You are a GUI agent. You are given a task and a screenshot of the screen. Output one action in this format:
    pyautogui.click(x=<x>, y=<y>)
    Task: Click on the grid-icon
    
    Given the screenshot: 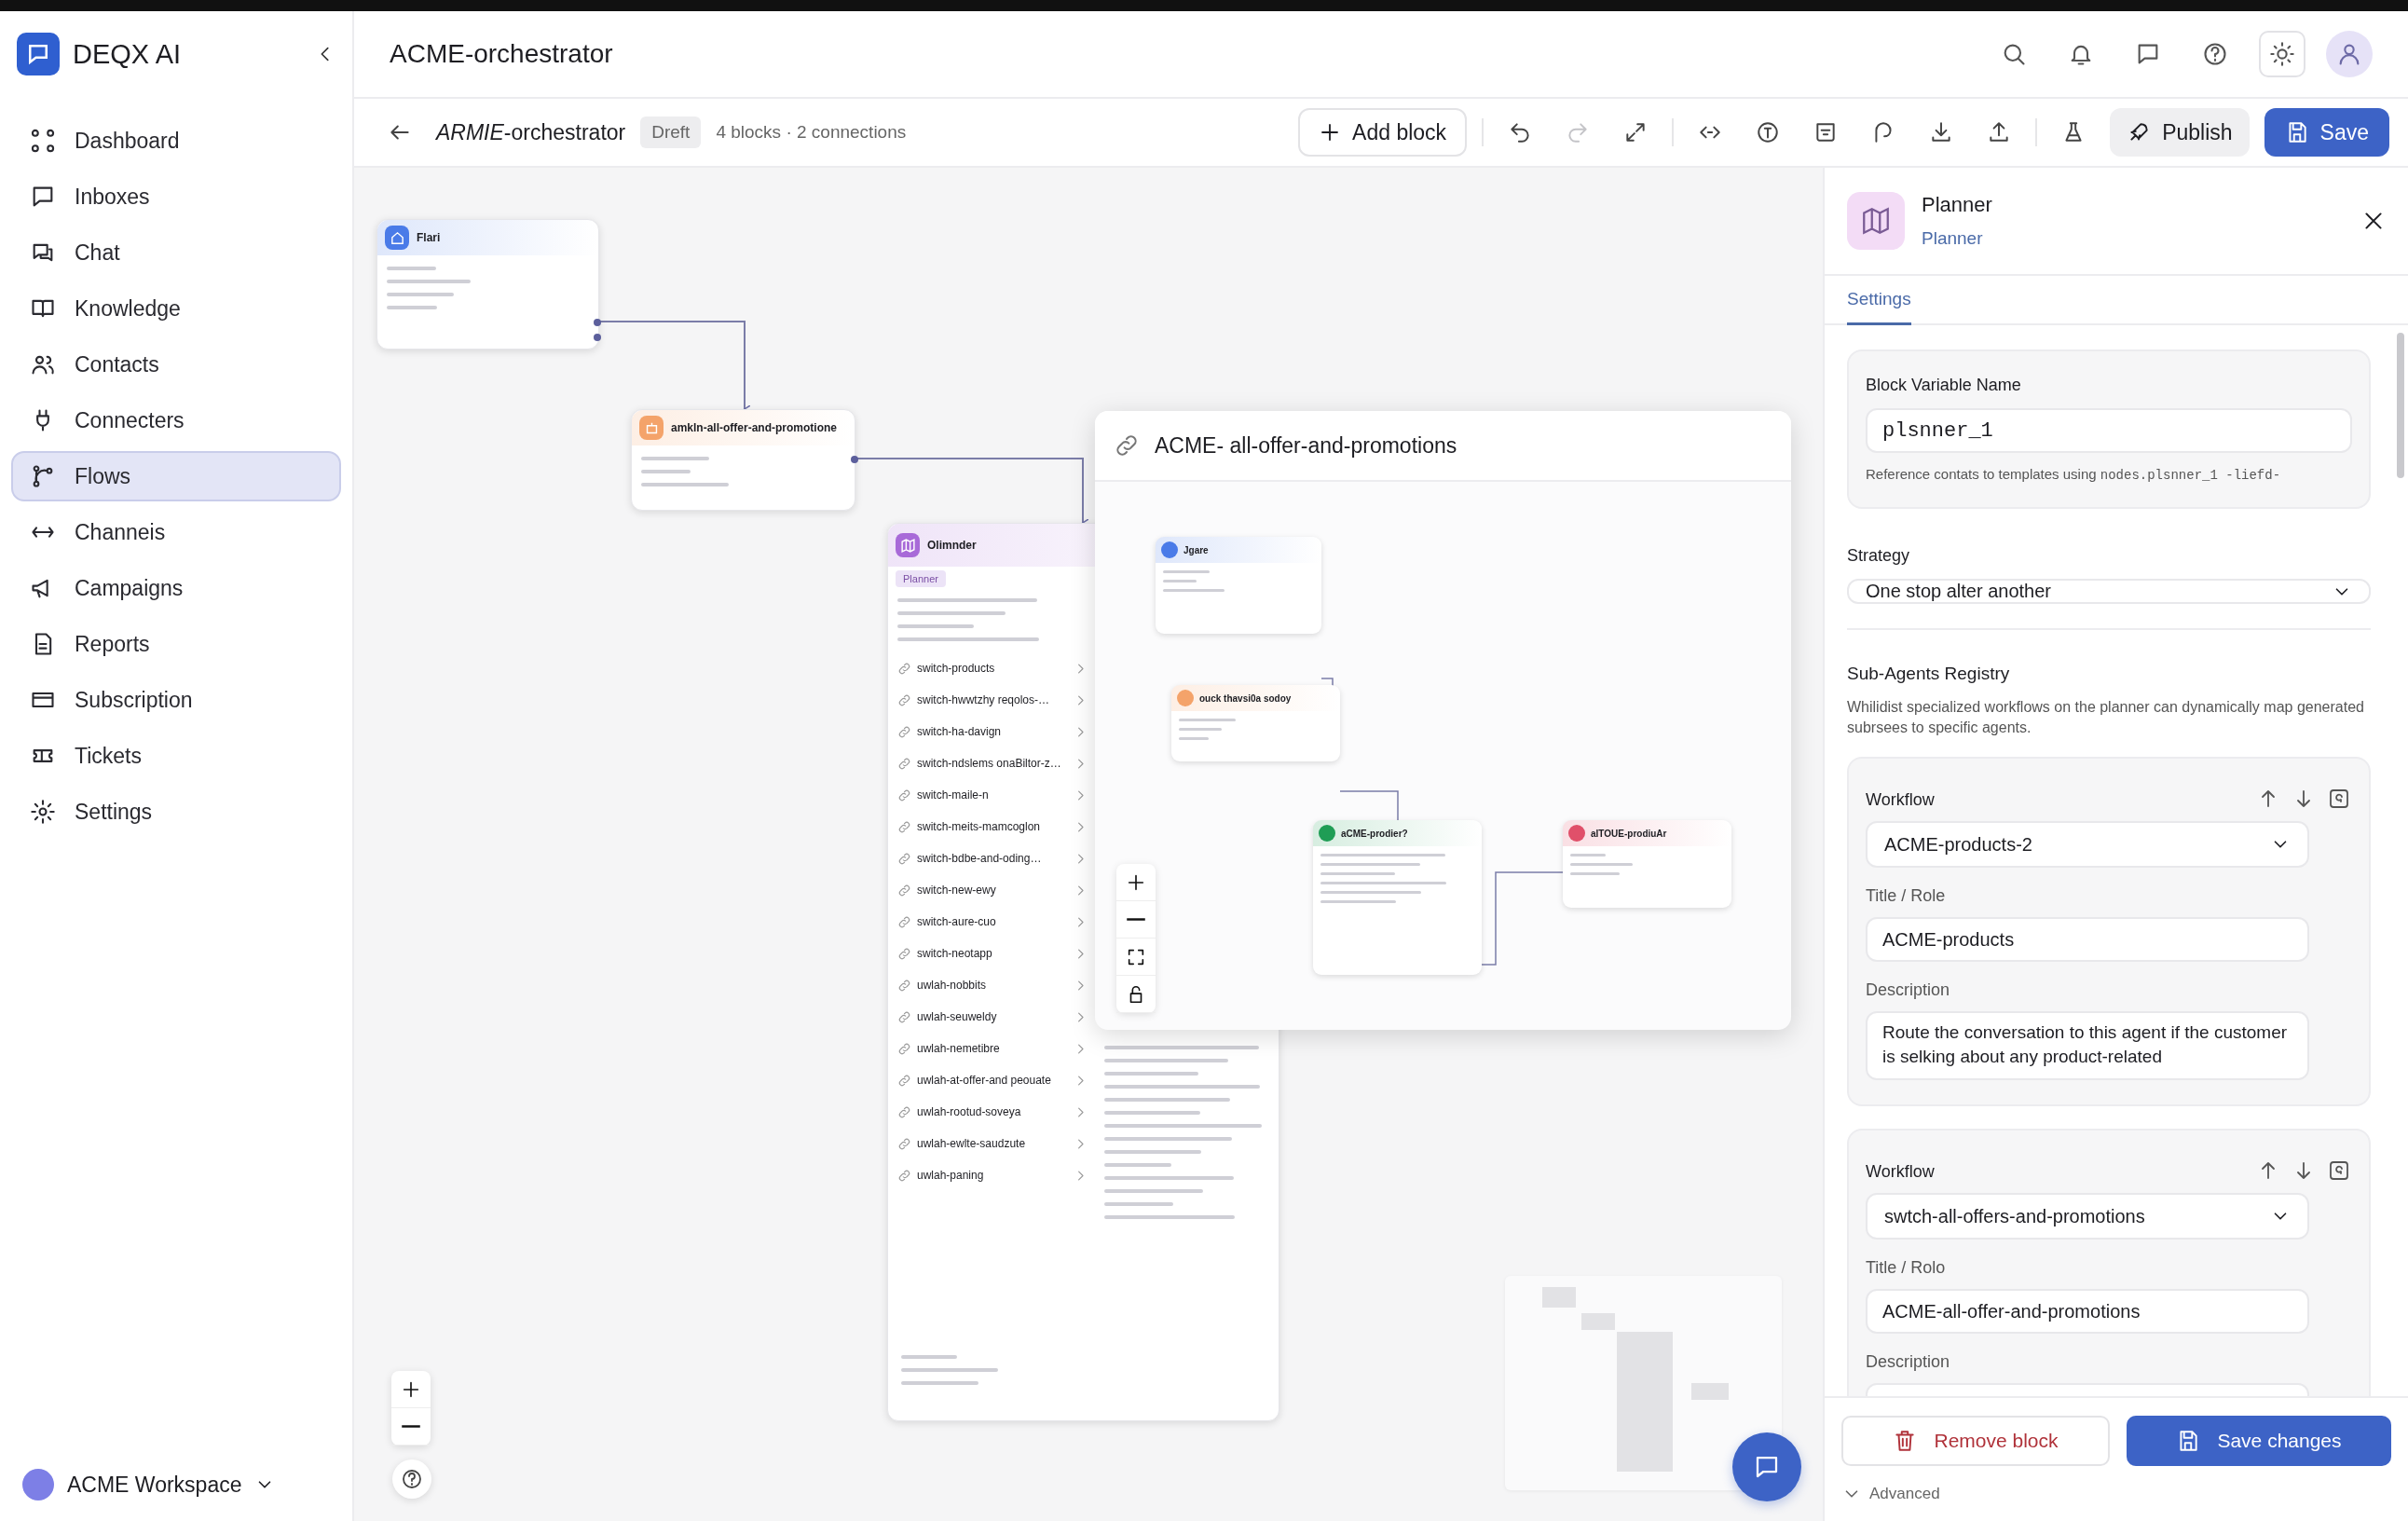 What is the action you would take?
    pyautogui.click(x=43, y=141)
    